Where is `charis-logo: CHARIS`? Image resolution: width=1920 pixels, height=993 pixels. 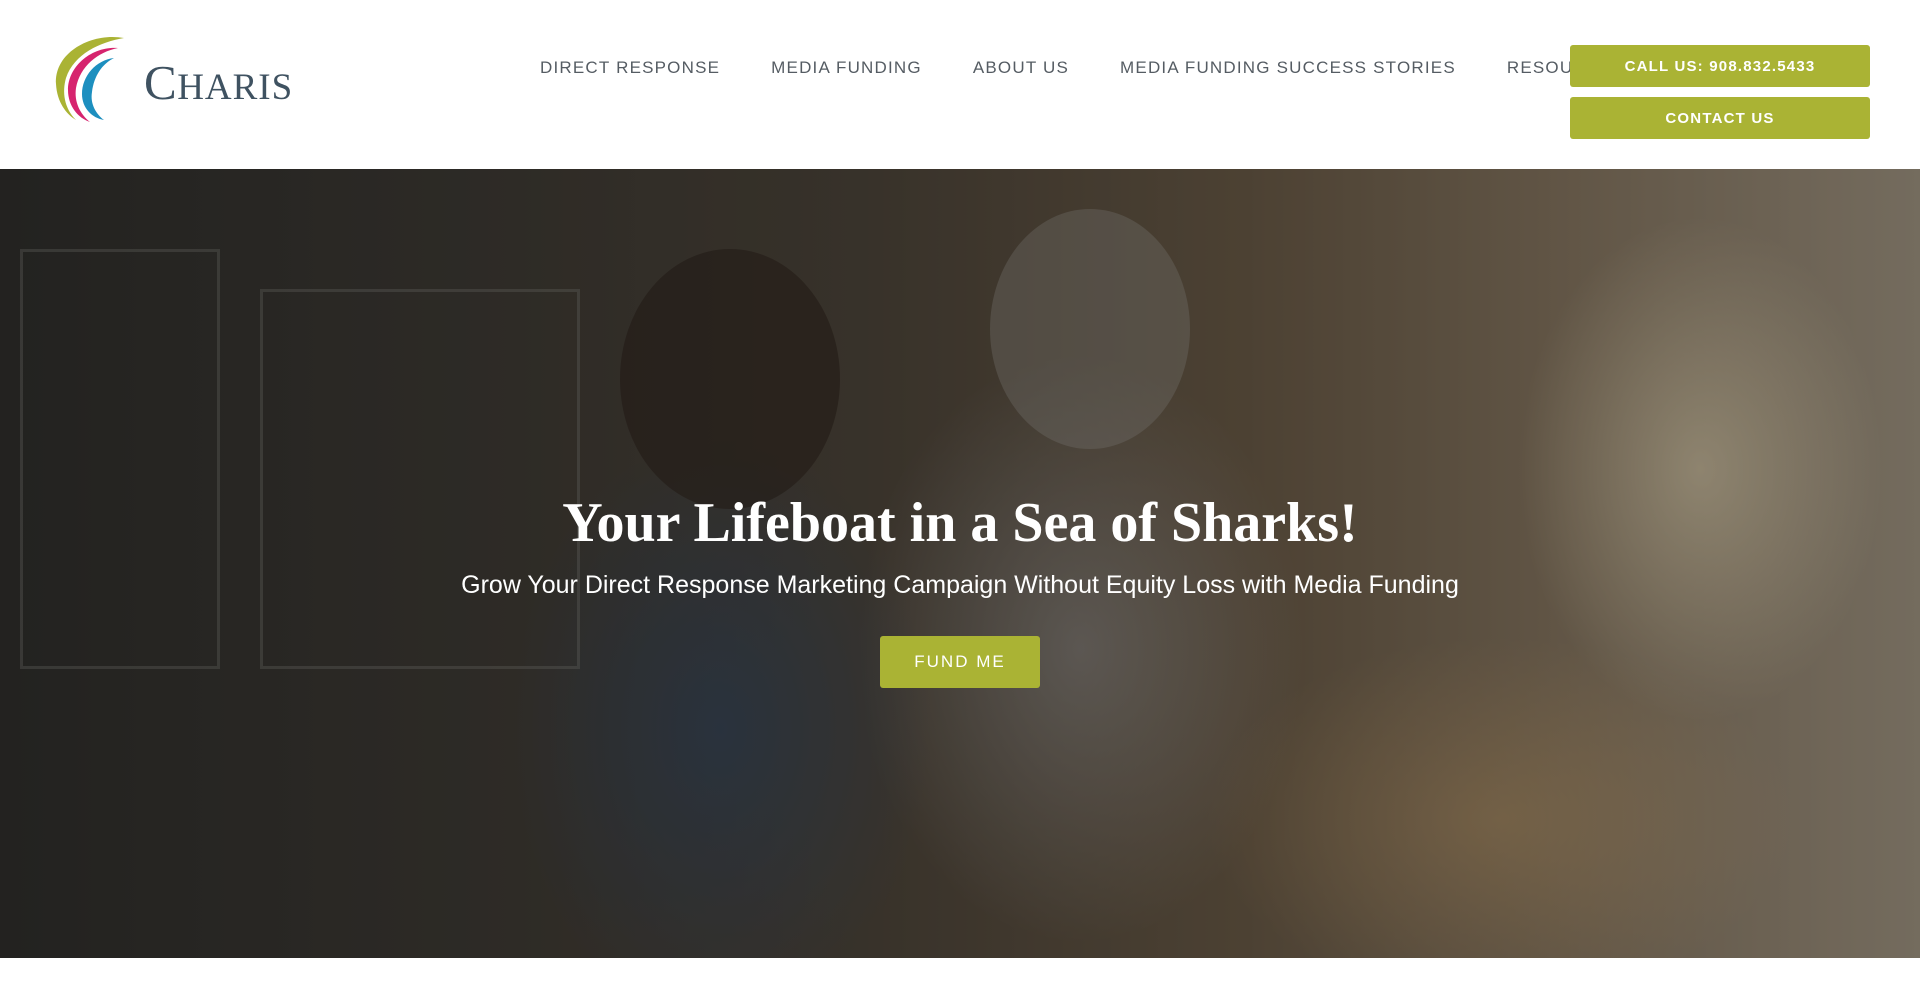 charis-logo: CHARIS is located at coordinates (172, 80).